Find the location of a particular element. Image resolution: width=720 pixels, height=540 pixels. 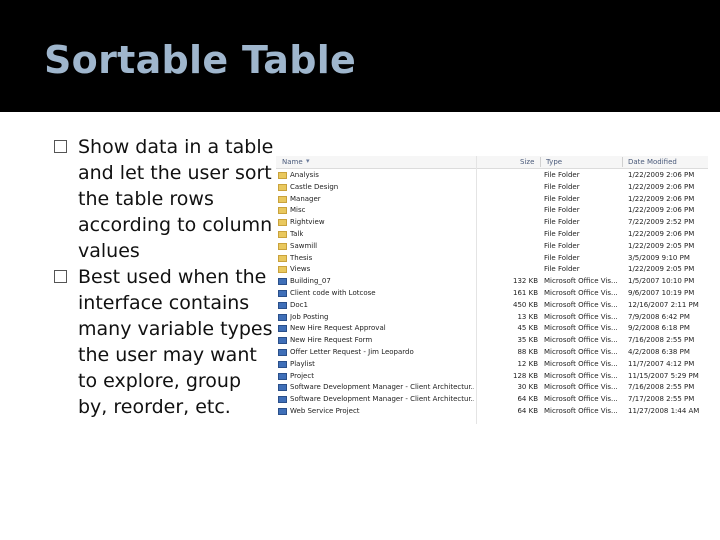

file-date: 7/16/2008 2:55 PM is located at coordinates (661, 387).